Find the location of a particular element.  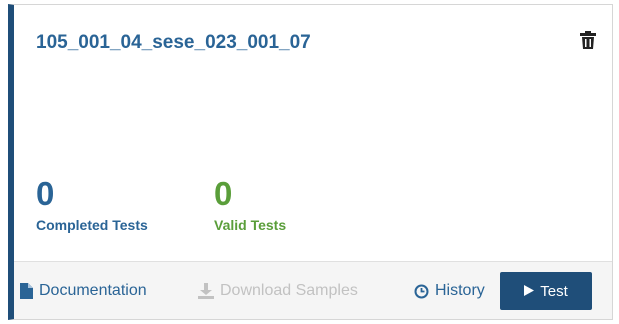

valid-tests-label: Valid Tests is located at coordinates (250, 225).